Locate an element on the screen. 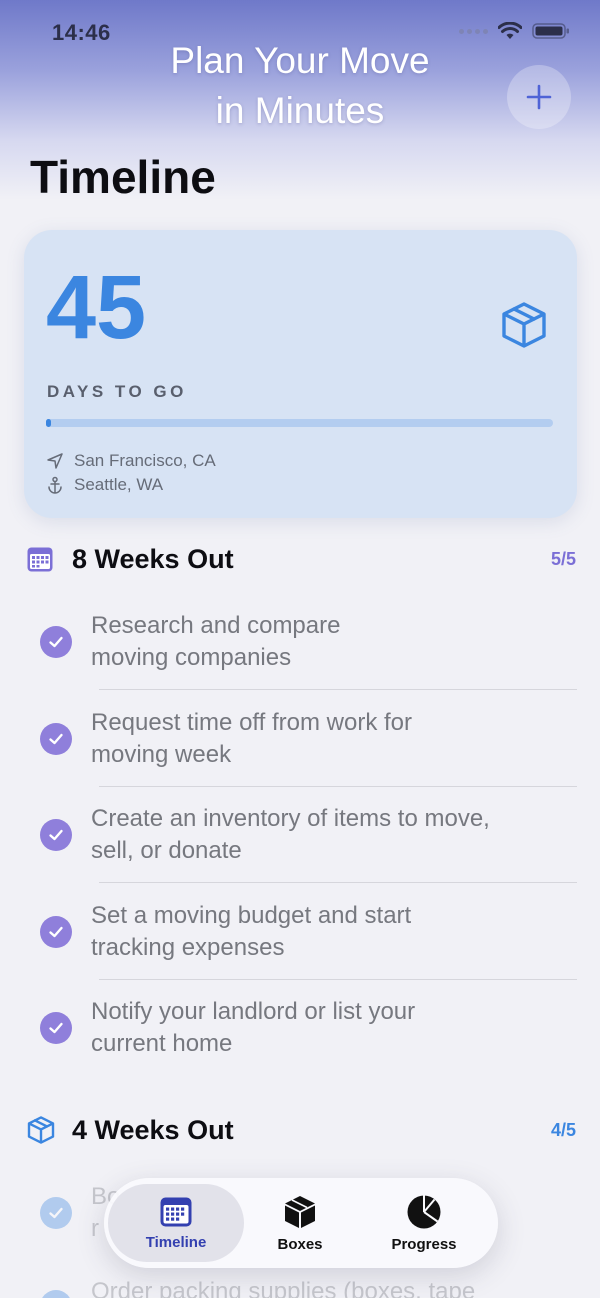 This screenshot has height=1298, width=600. task-label-line2: current home is located at coordinates (162, 1043).